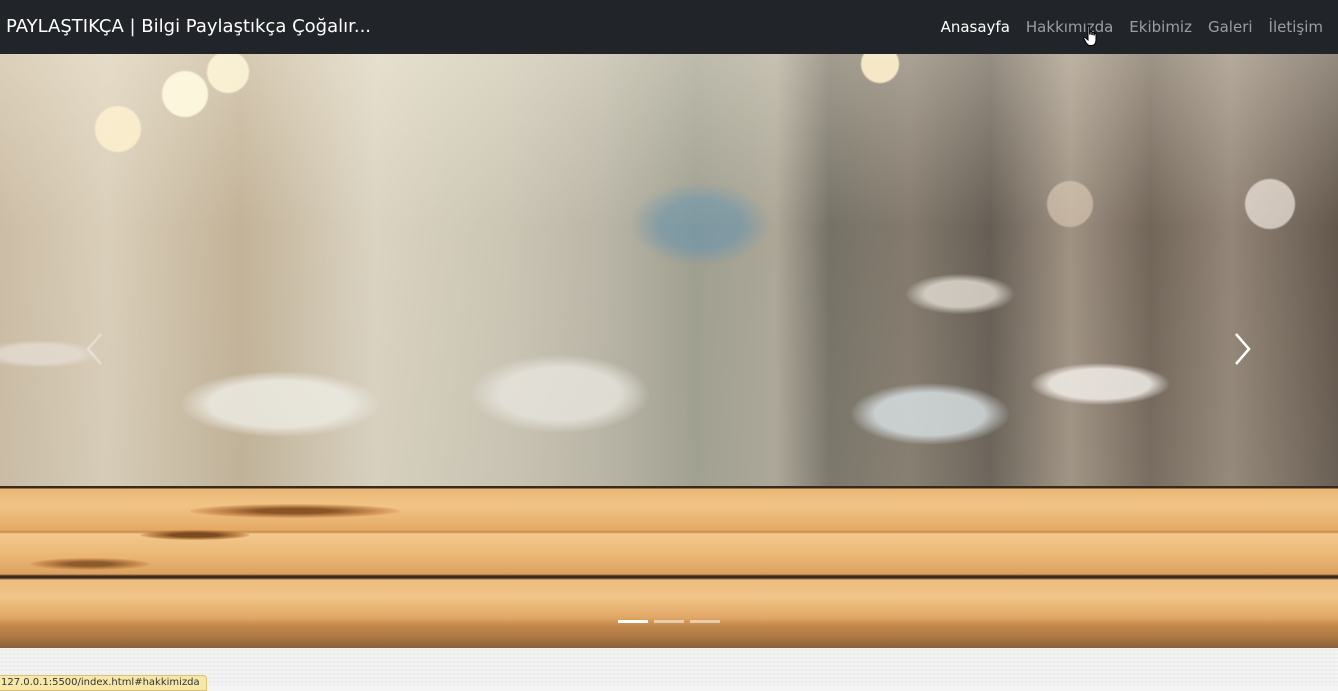 This screenshot has width=1338, height=691. Describe the element at coordinates (1090, 35) in the screenshot. I see `hand-cursor-icon` at that location.